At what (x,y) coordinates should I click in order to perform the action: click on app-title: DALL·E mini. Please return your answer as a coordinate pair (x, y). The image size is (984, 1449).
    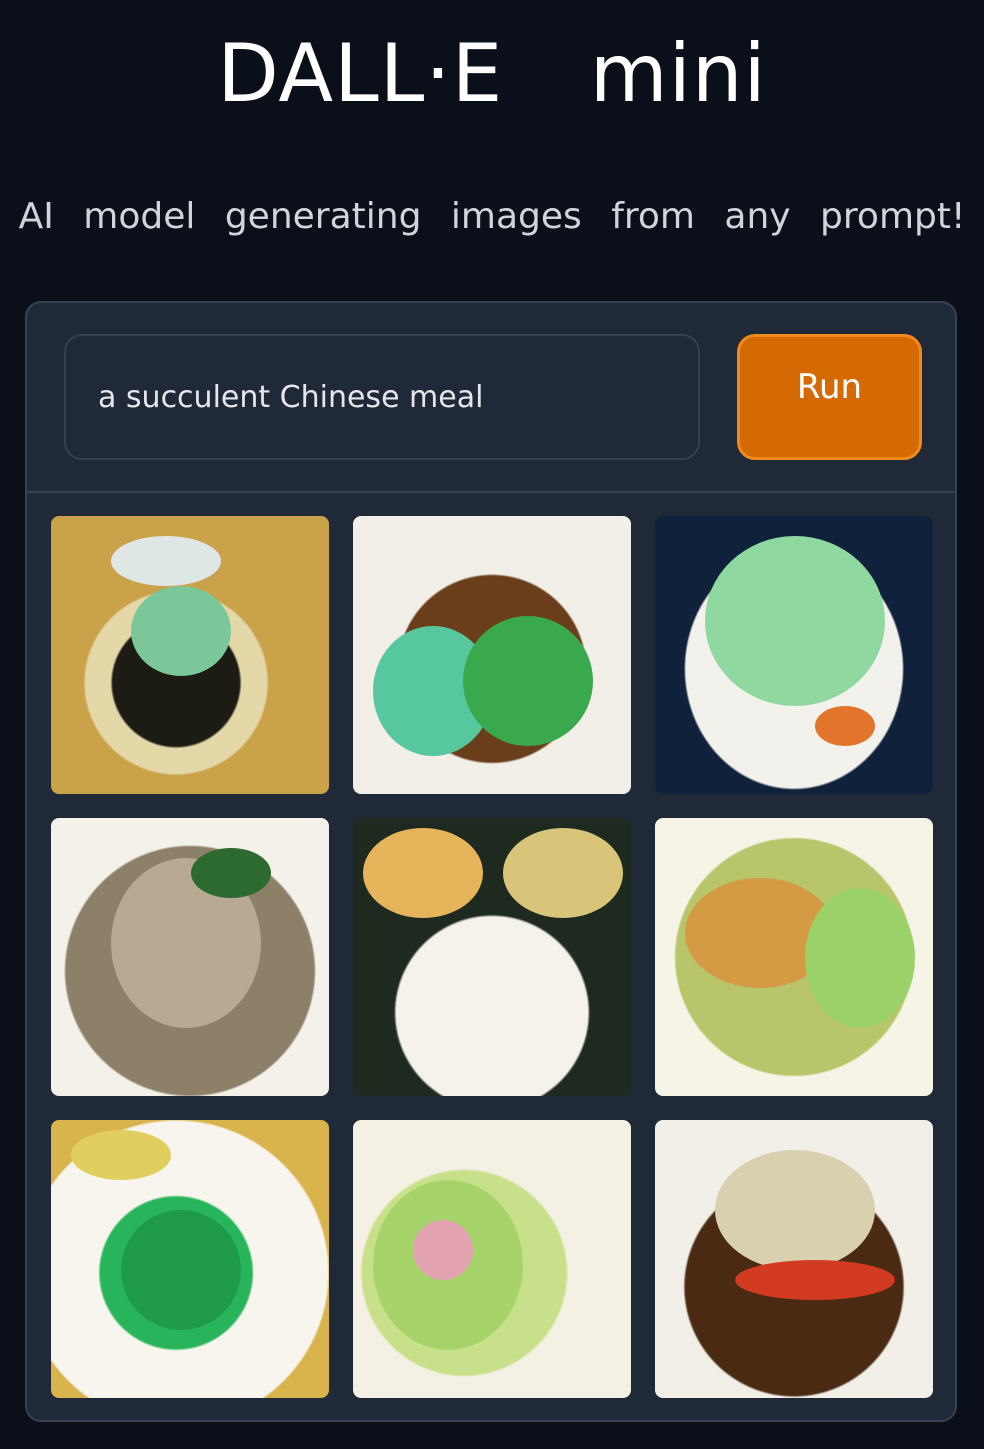
    Looking at the image, I should click on (492, 73).